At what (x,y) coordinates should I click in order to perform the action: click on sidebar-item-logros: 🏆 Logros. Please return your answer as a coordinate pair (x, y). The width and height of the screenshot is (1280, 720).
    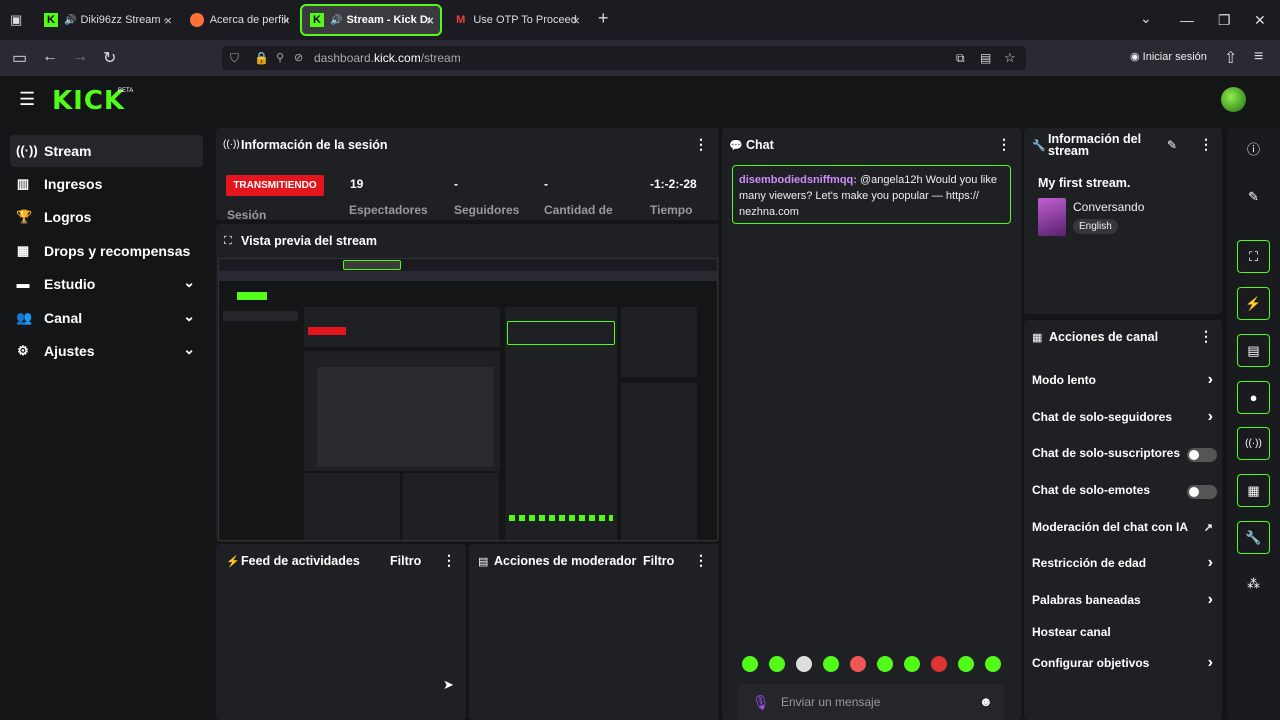
    Looking at the image, I should click on (106, 217).